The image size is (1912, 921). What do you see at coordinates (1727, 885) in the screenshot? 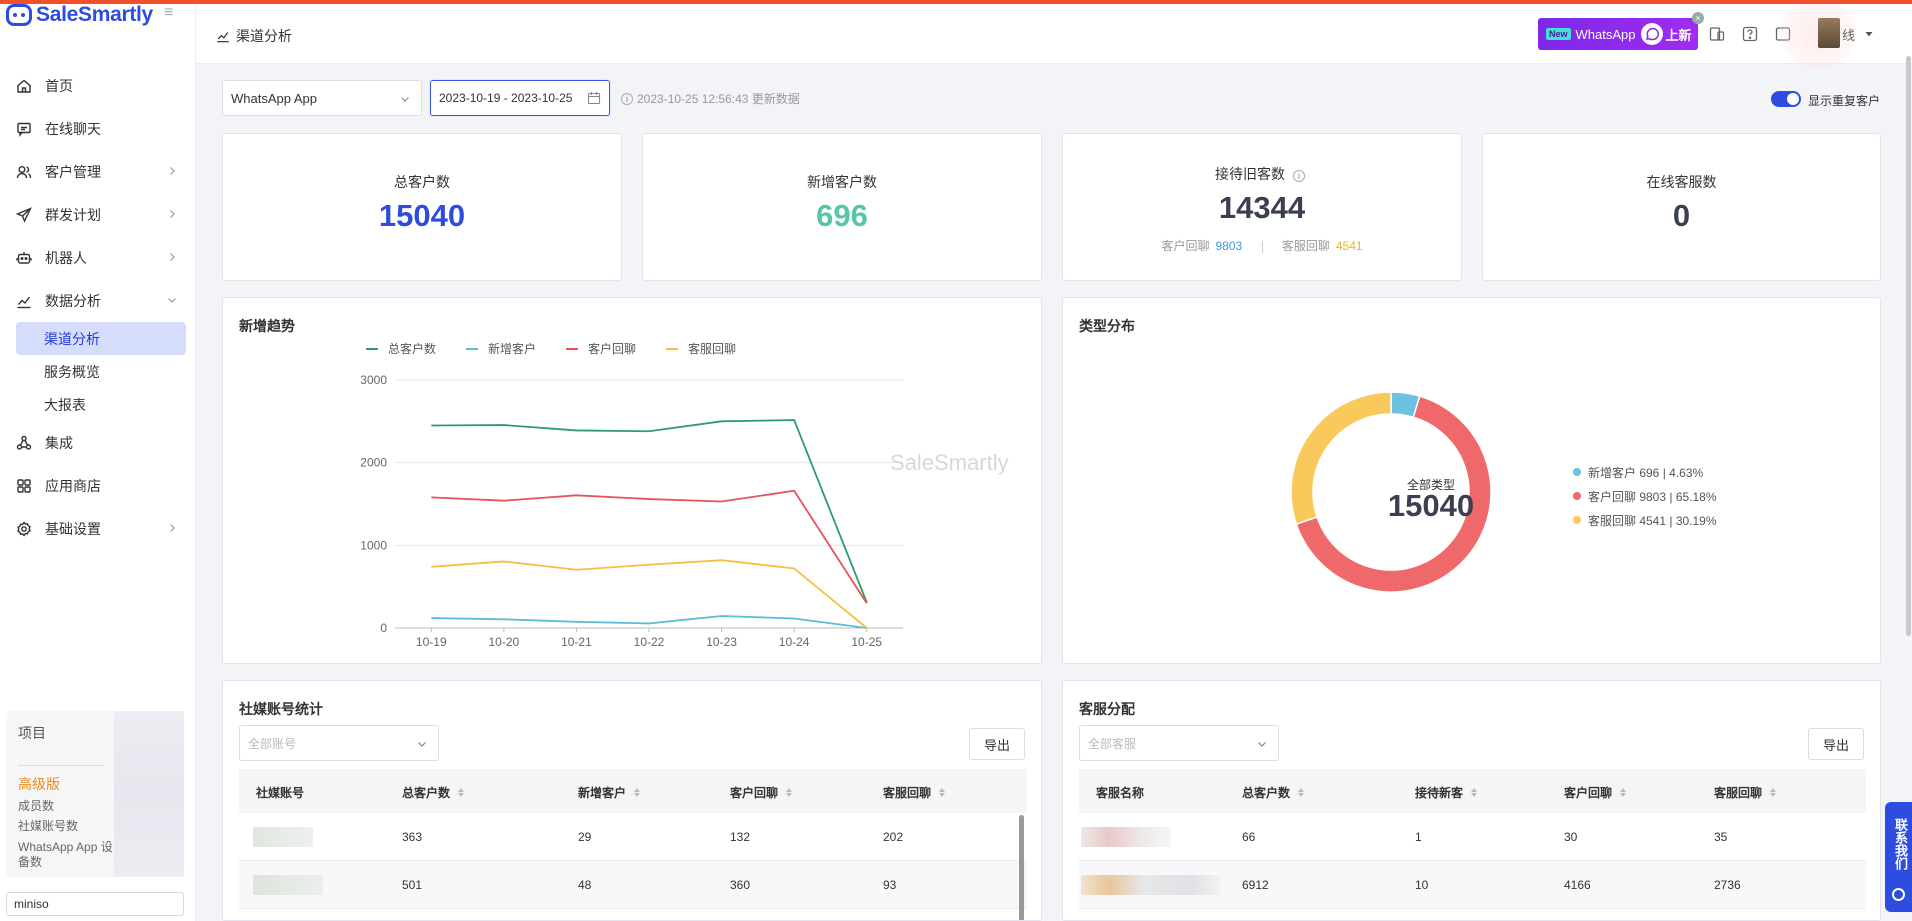
I see `table-cell: 2736` at bounding box center [1727, 885].